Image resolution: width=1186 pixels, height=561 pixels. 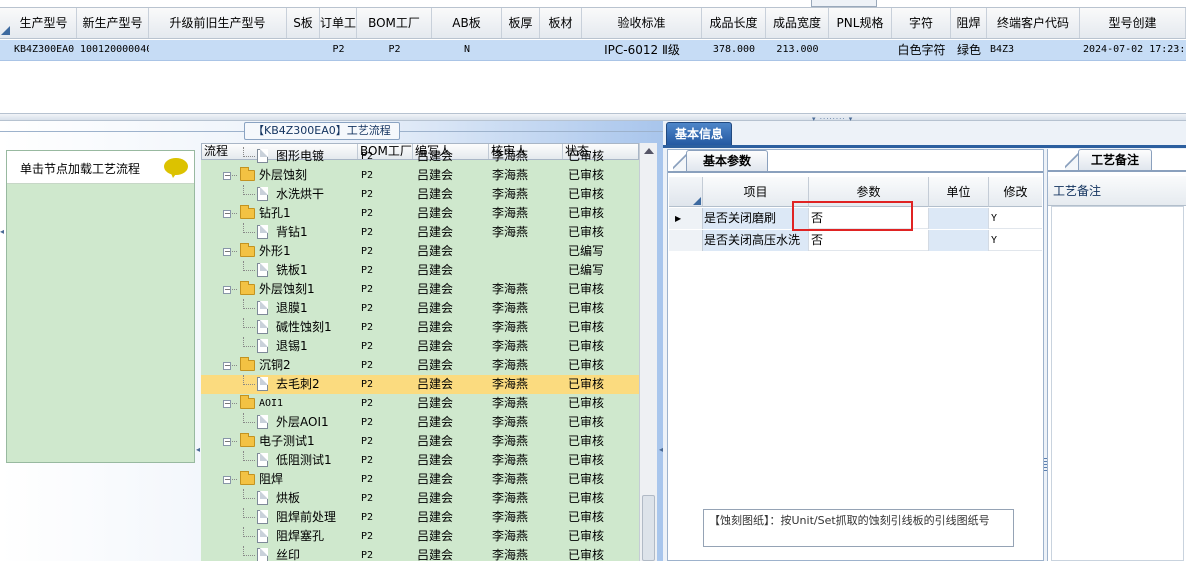 What do you see at coordinates (420, 308) in the screenshot?
I see `tree-row: 退膜1 P2 吕建会 李海燕 已审核` at bounding box center [420, 308].